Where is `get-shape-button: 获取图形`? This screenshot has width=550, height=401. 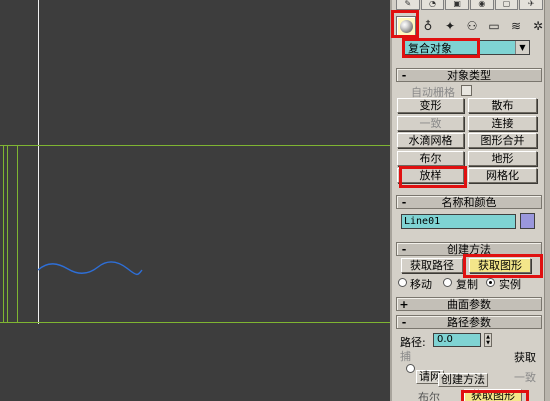
get-shape-button: 获取图形 is located at coordinates (500, 265).